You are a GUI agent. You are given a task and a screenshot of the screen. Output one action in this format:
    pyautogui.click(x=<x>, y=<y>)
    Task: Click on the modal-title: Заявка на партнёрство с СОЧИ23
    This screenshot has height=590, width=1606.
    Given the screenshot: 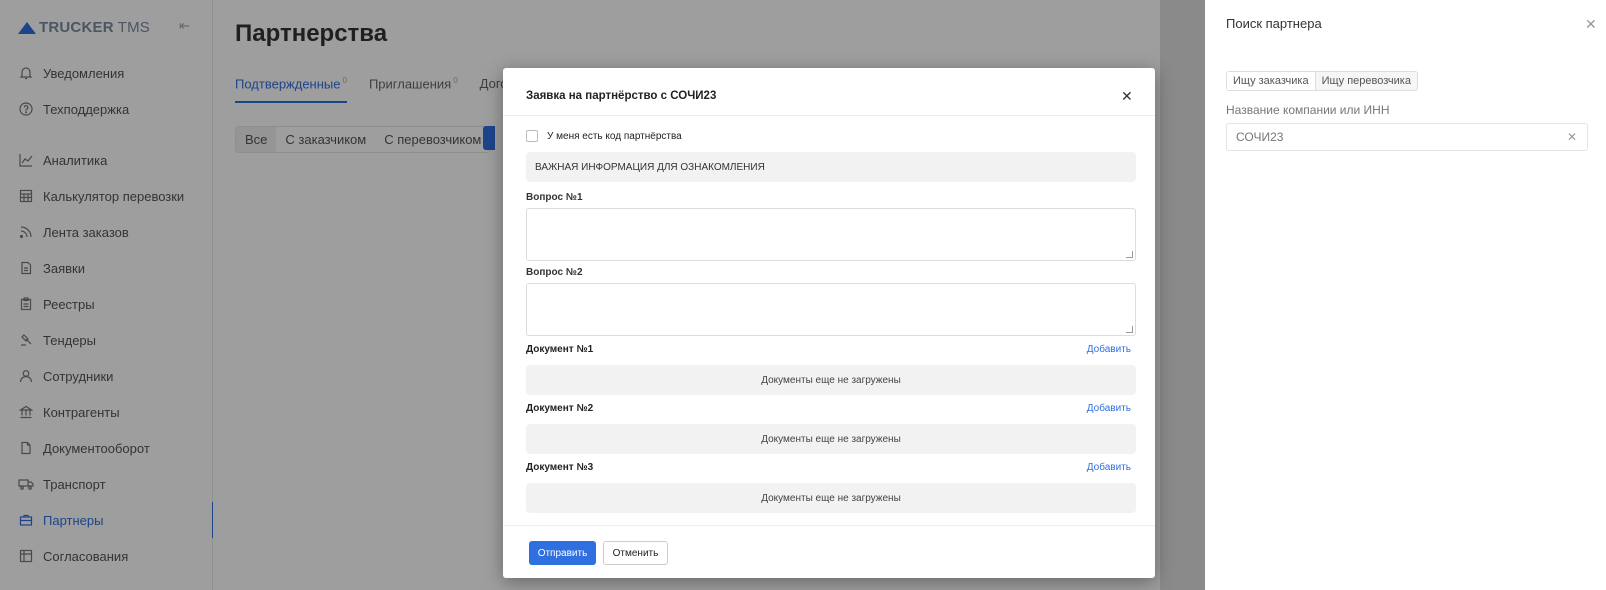 What is the action you would take?
    pyautogui.click(x=621, y=96)
    